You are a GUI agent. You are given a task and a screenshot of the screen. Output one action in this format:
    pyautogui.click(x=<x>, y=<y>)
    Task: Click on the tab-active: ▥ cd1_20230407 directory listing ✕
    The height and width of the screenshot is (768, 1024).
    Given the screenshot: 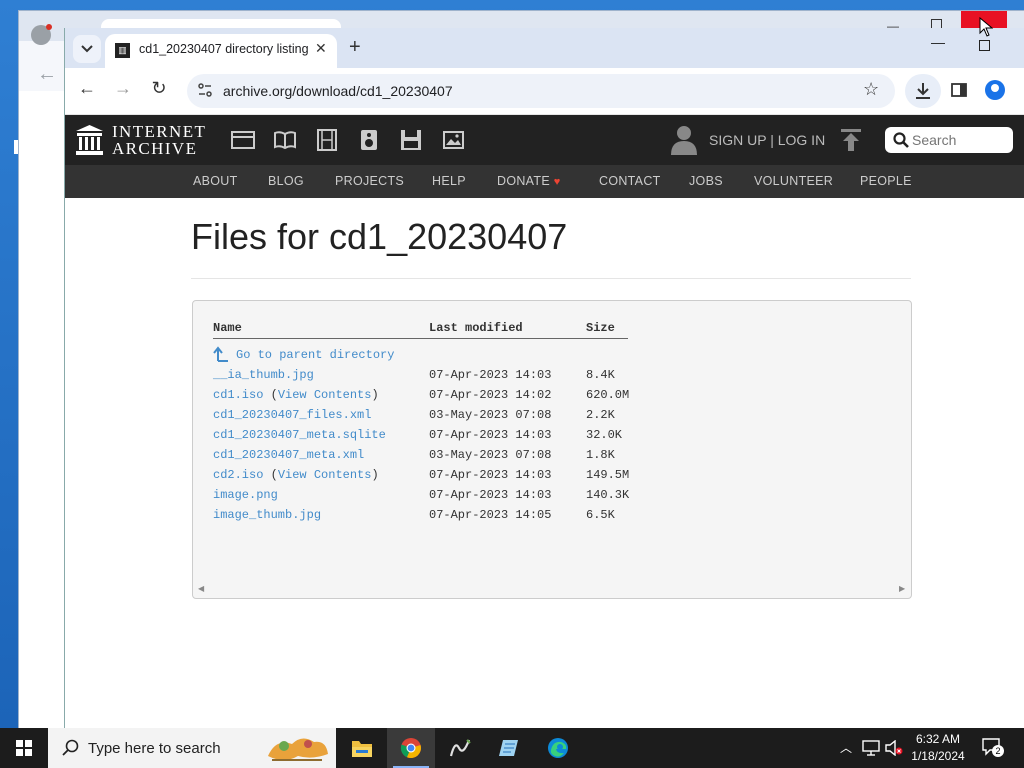 What is the action you would take?
    pyautogui.click(x=221, y=51)
    